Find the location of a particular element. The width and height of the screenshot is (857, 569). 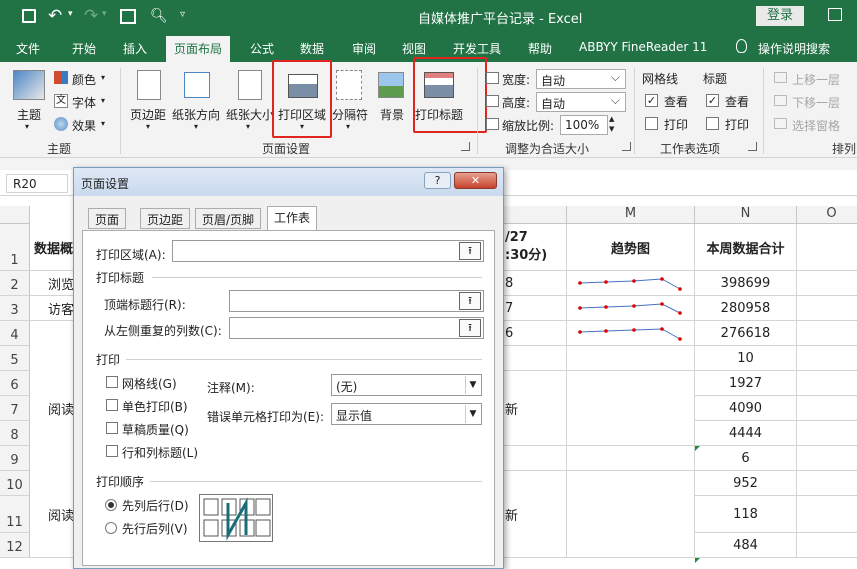

background-button: 背景 is located at coordinates (392, 114).